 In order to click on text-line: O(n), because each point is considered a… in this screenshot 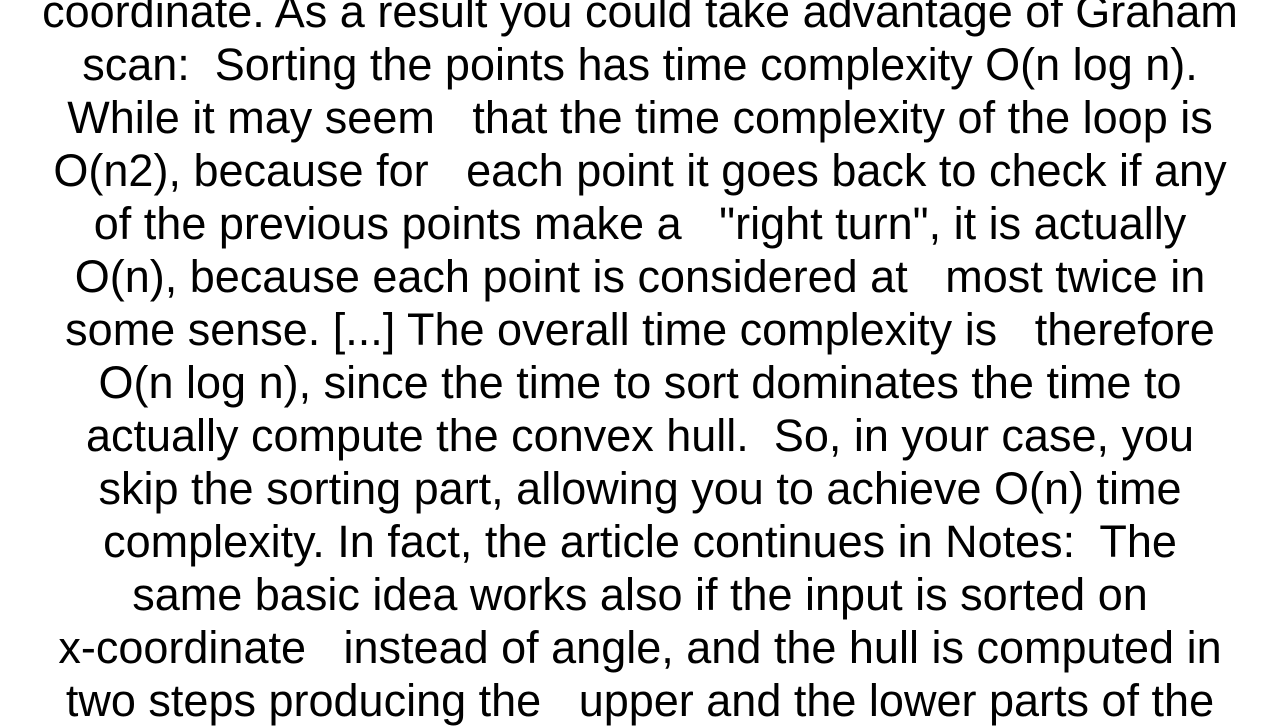, I will do `click(640, 276)`.